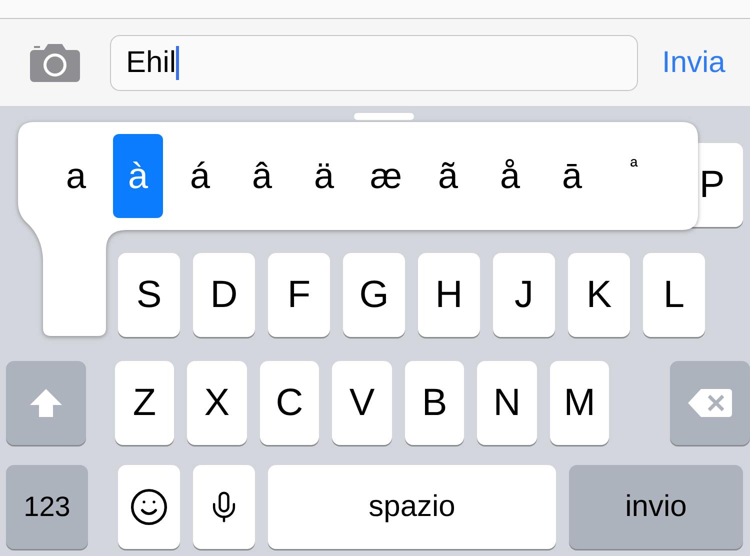 This screenshot has height=556, width=750. What do you see at coordinates (76, 176) in the screenshot?
I see `accent-option: a` at bounding box center [76, 176].